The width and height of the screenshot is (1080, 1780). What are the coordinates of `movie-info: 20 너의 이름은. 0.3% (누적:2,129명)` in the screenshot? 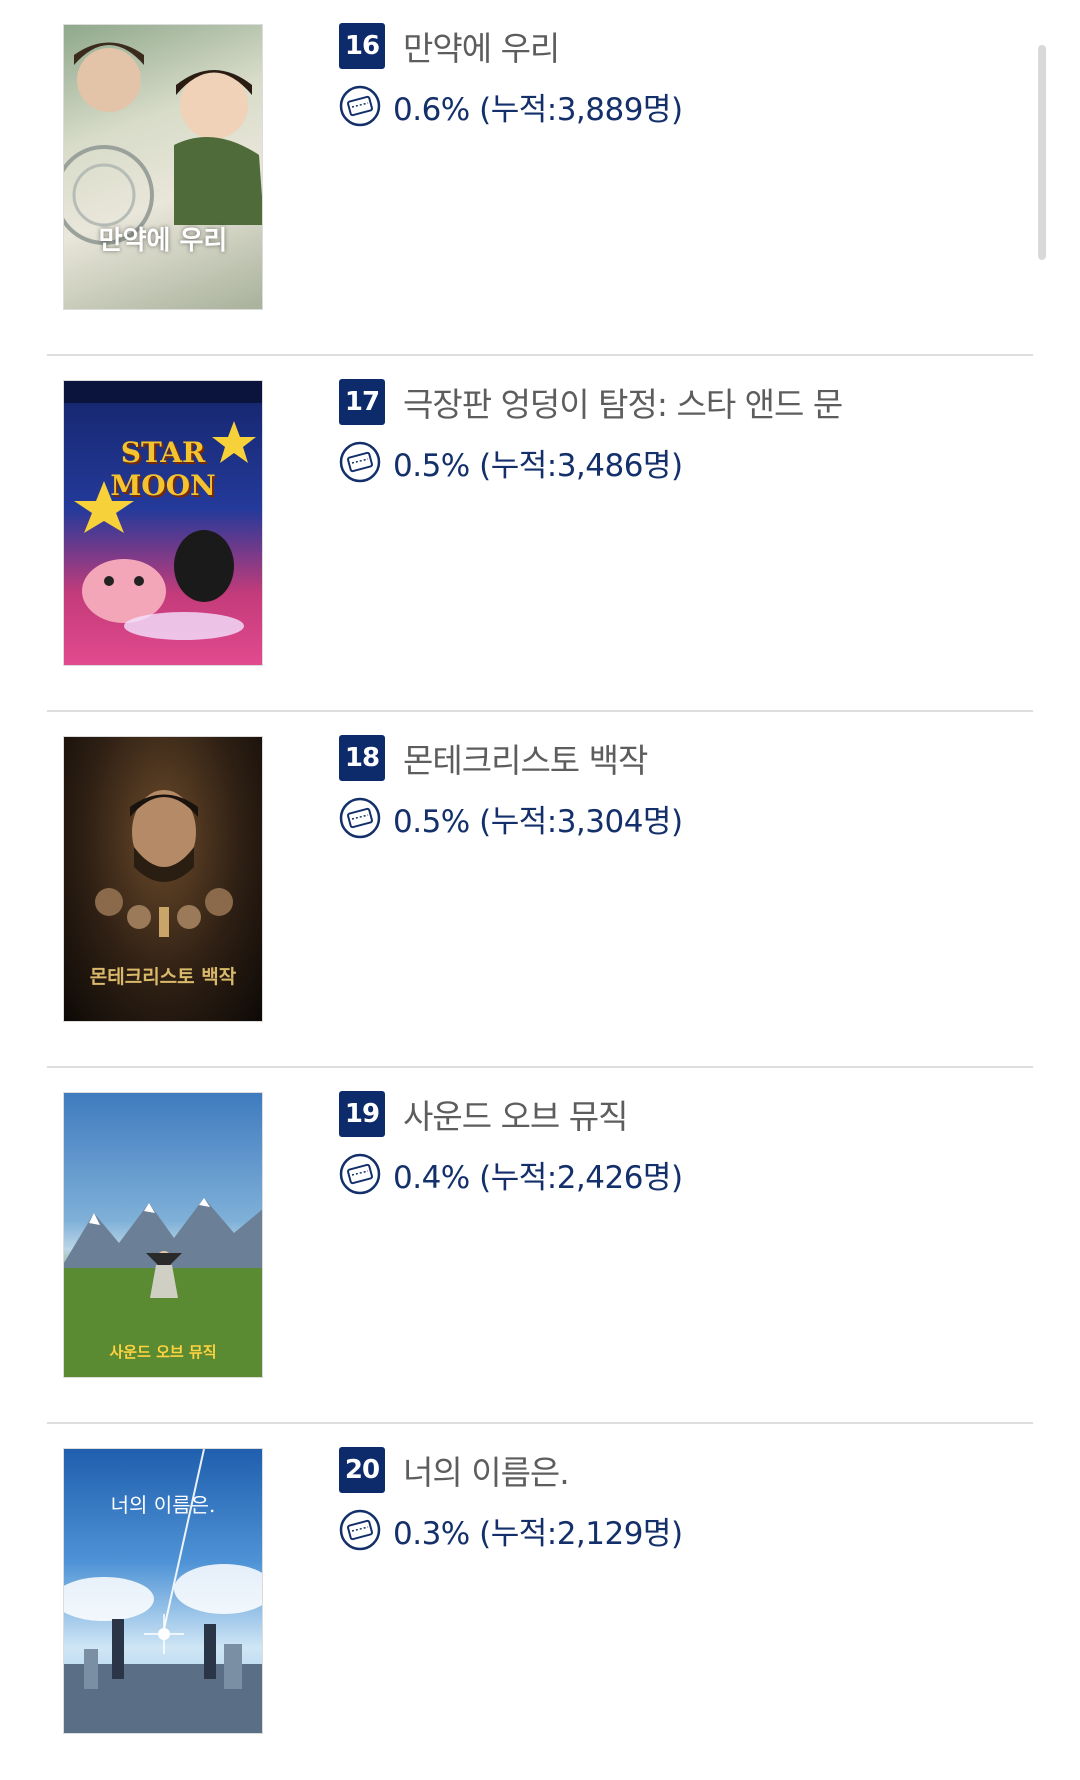 It's located at (686, 1500).